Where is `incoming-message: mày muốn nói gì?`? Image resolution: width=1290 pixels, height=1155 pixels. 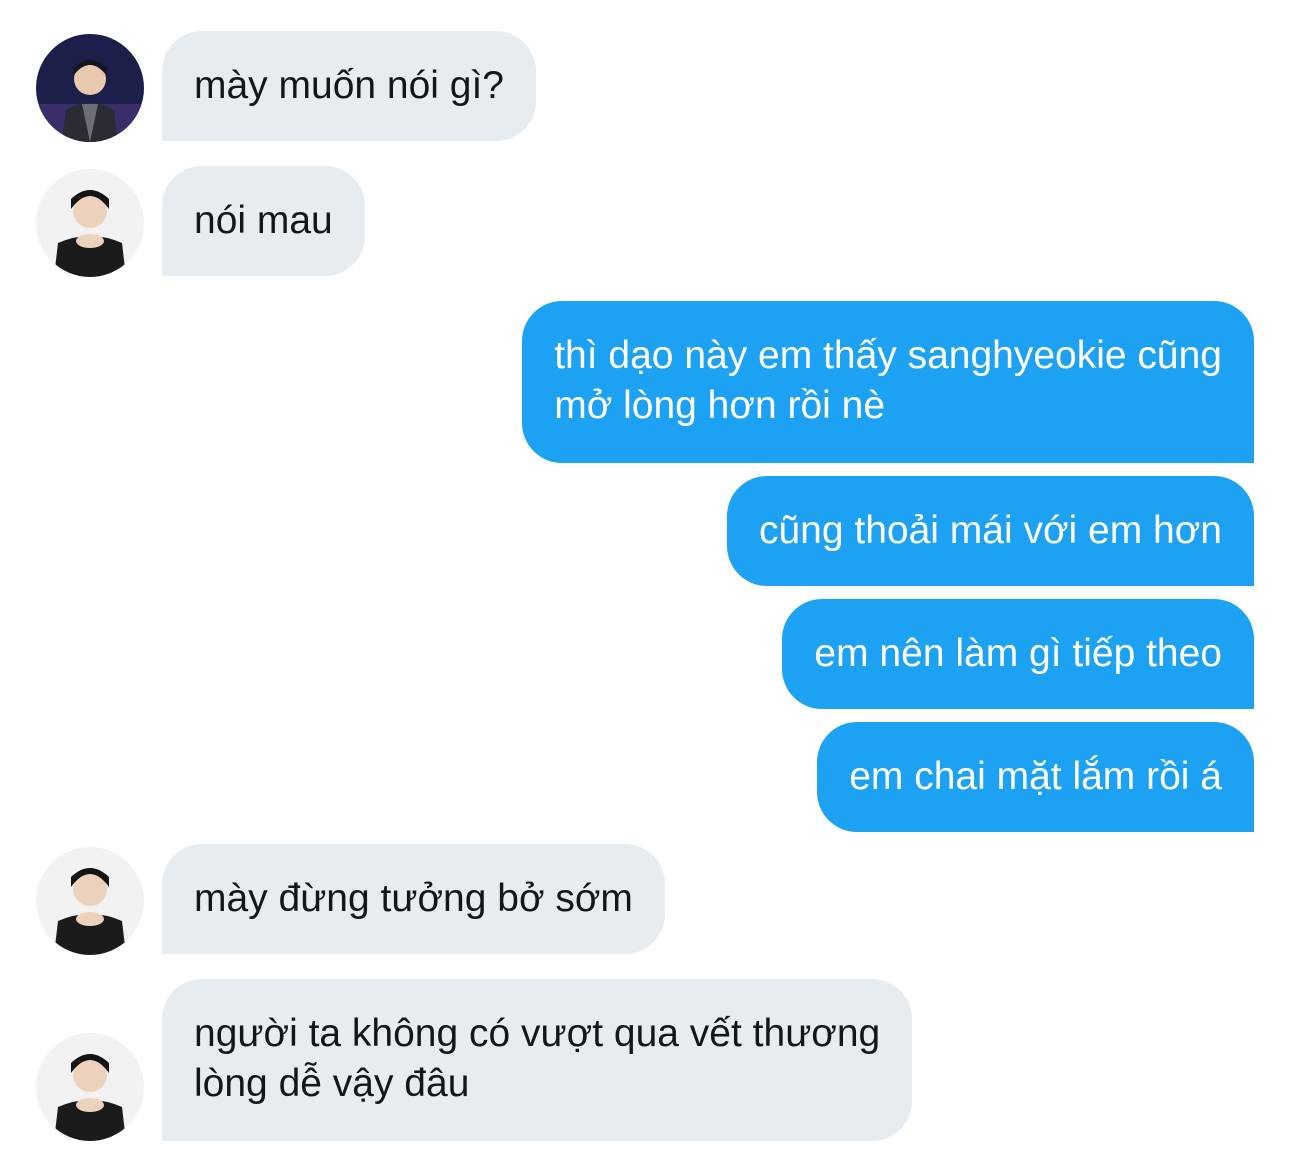 incoming-message: mày muốn nói gì? is located at coordinates (349, 86).